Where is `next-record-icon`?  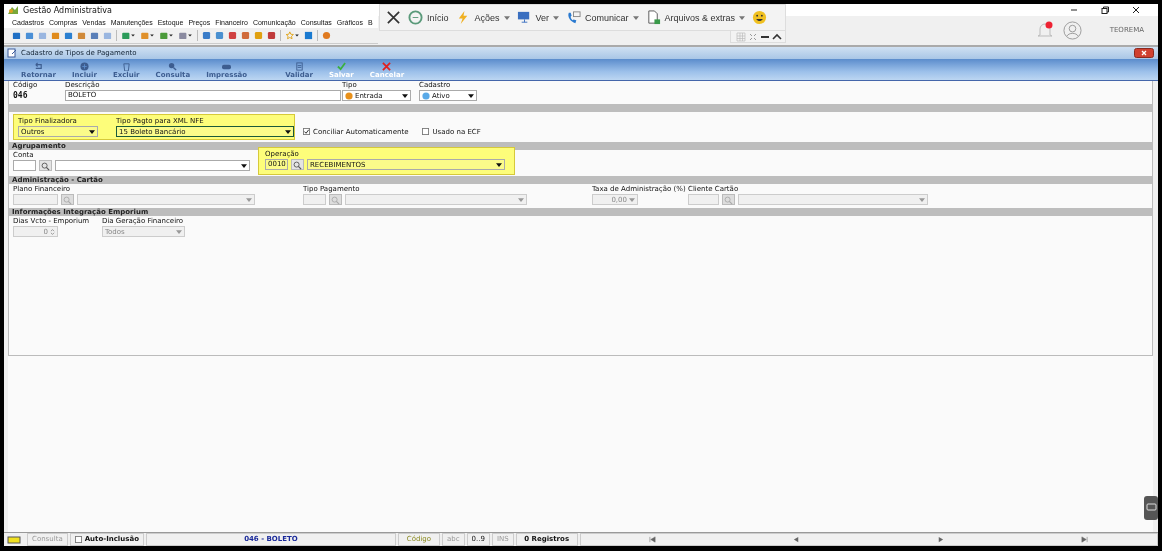
next-record-icon is located at coordinates (941, 539).